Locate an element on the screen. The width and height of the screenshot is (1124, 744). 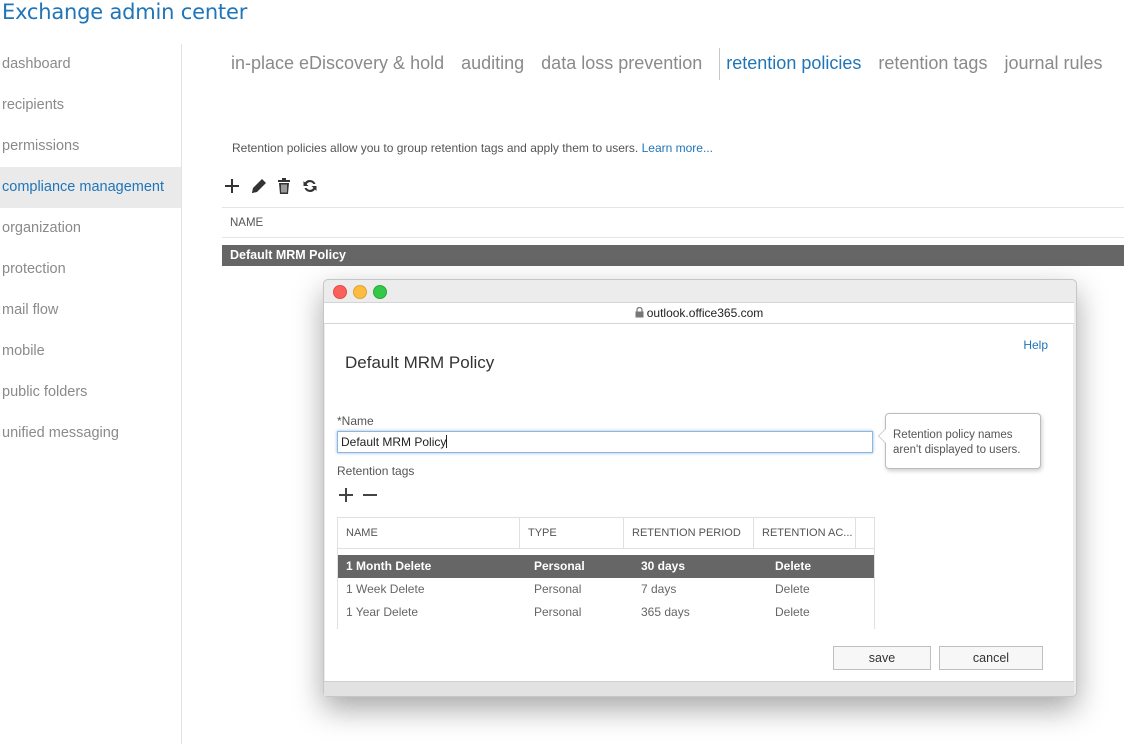
add-icon is located at coordinates (232, 186).